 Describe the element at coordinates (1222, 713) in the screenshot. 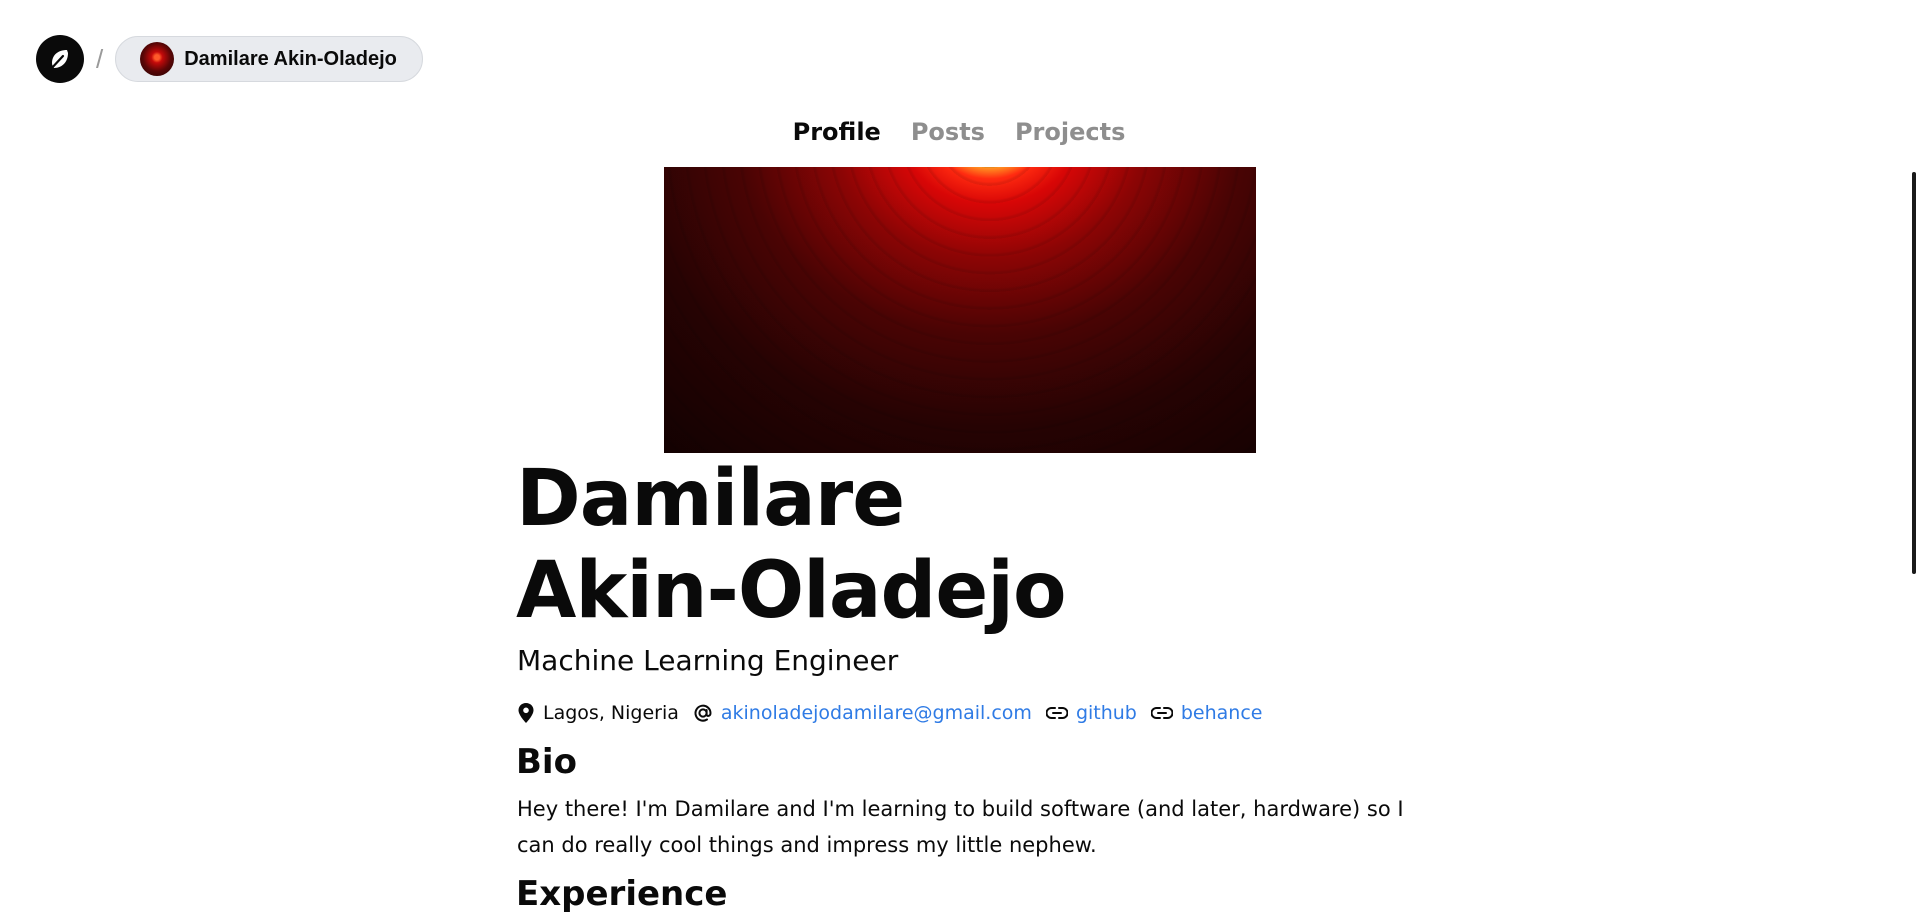

I see `behance-link: behance` at that location.